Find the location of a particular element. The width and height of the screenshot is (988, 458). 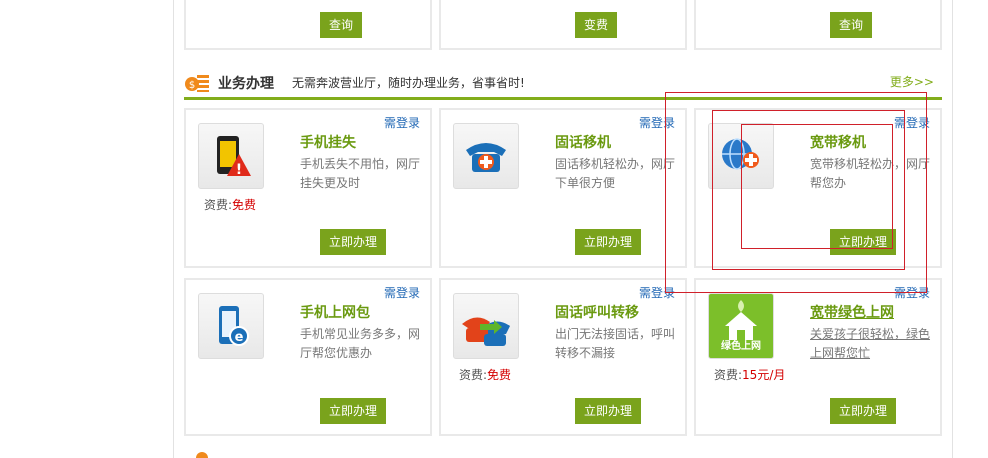

service-card-phone-loss: 需登录 ! 资费:免费 手机挂失 手机丢失不用怕，网厅挂失更及时 立即办理 is located at coordinates (308, 188).